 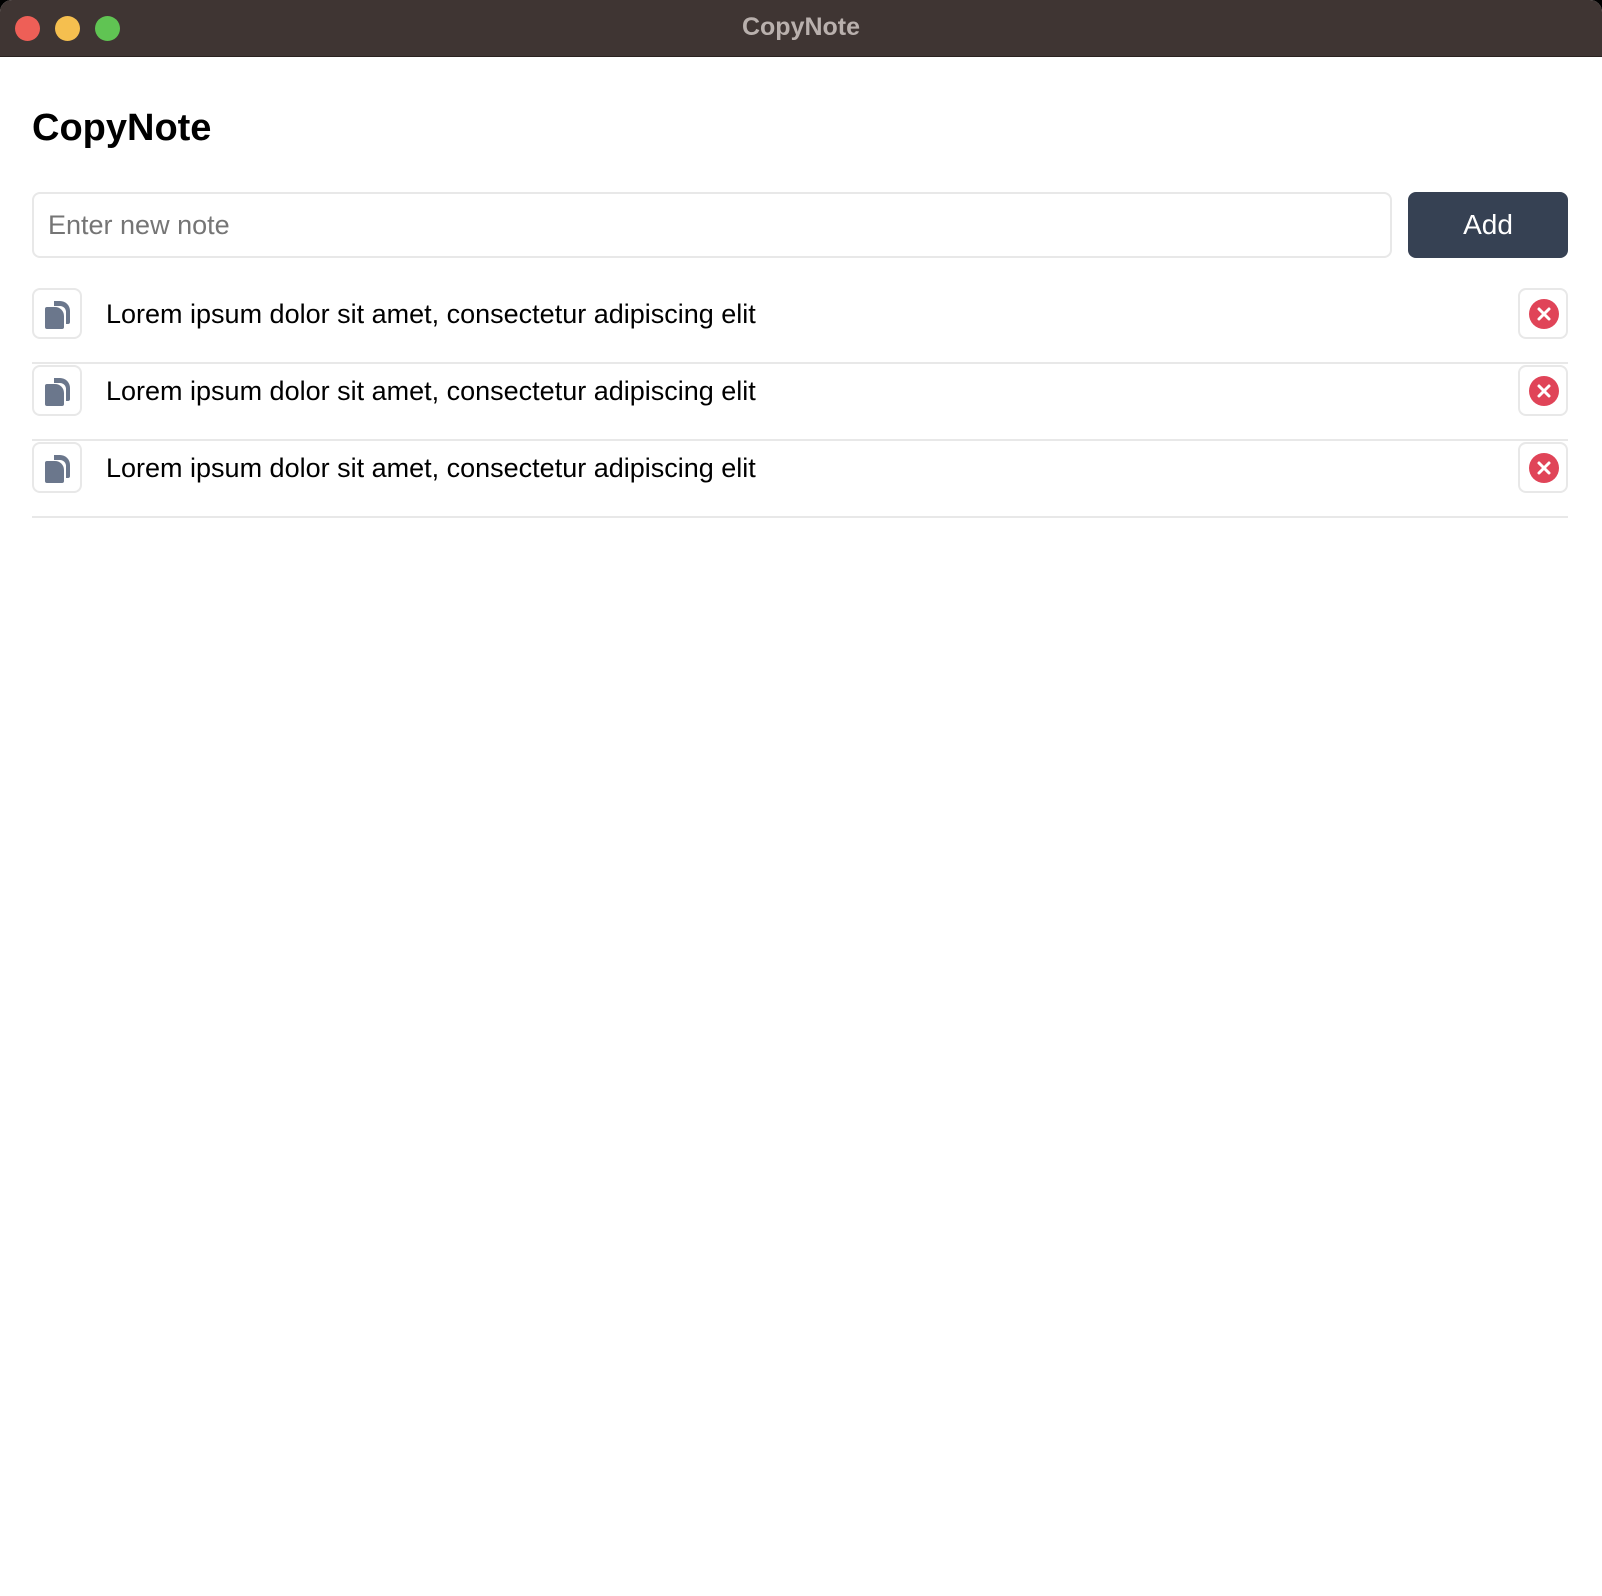 I want to click on add-button: Add, so click(x=1488, y=225).